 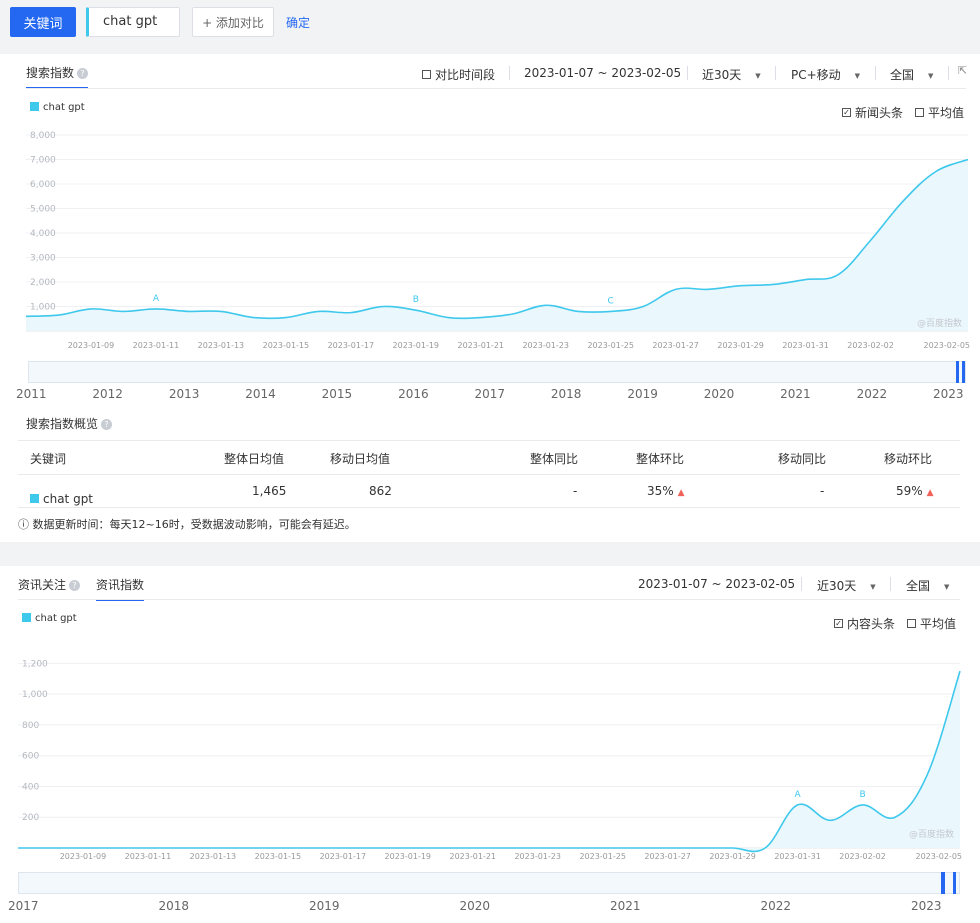 I want to click on tab-search-index: 搜索指数?, so click(x=57, y=76).